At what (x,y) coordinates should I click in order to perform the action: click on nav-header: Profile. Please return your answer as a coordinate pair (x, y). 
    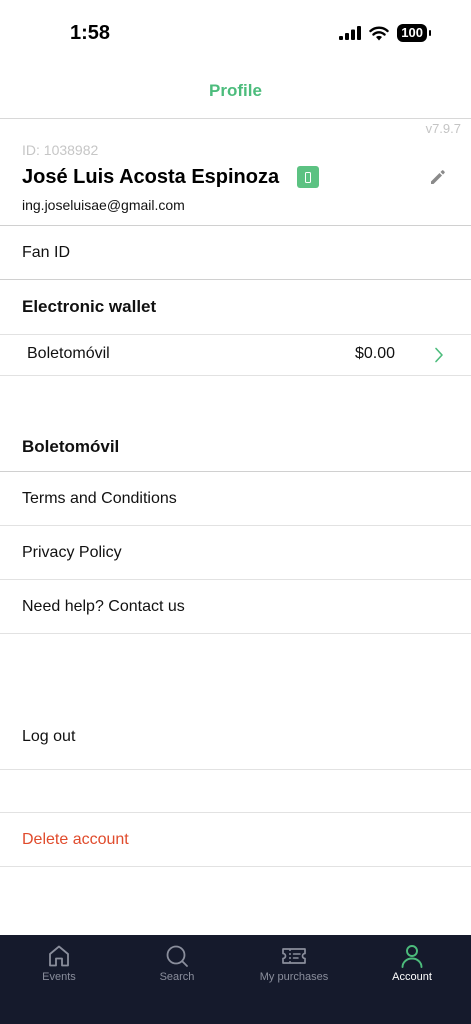
    Looking at the image, I should click on (235, 91).